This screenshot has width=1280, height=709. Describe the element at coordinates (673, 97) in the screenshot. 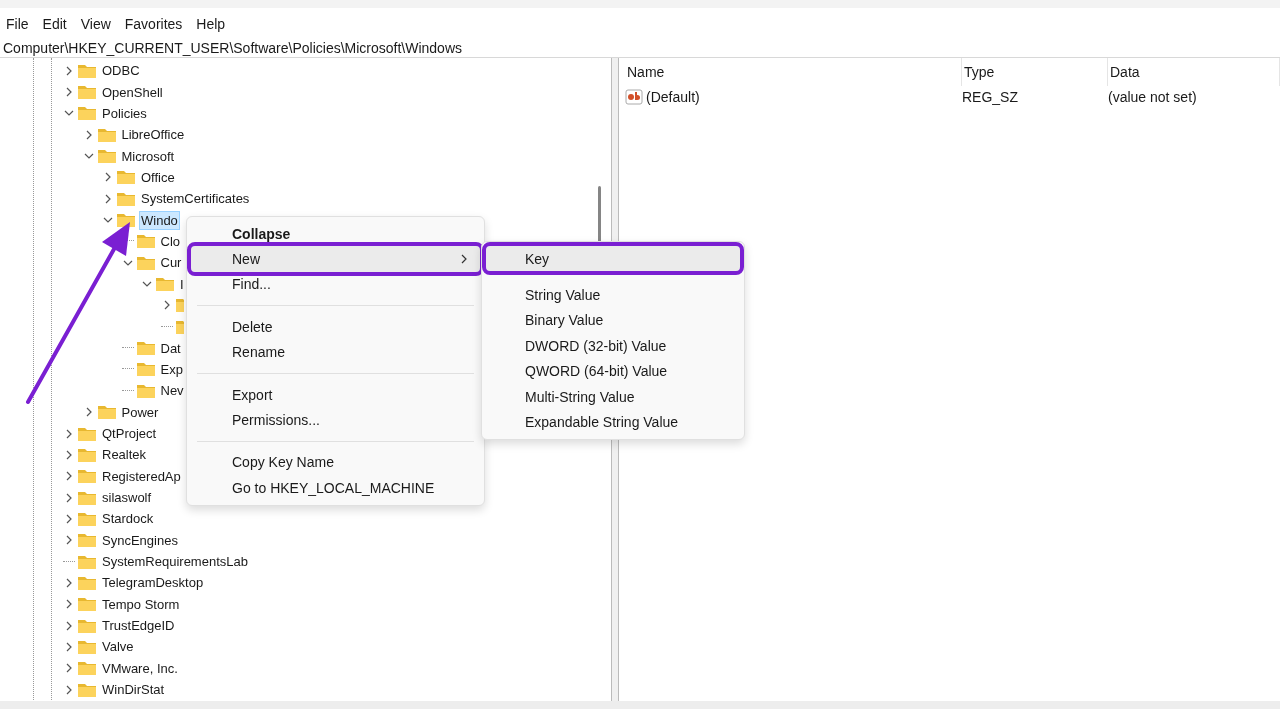

I see `table-cell: (Default)` at that location.